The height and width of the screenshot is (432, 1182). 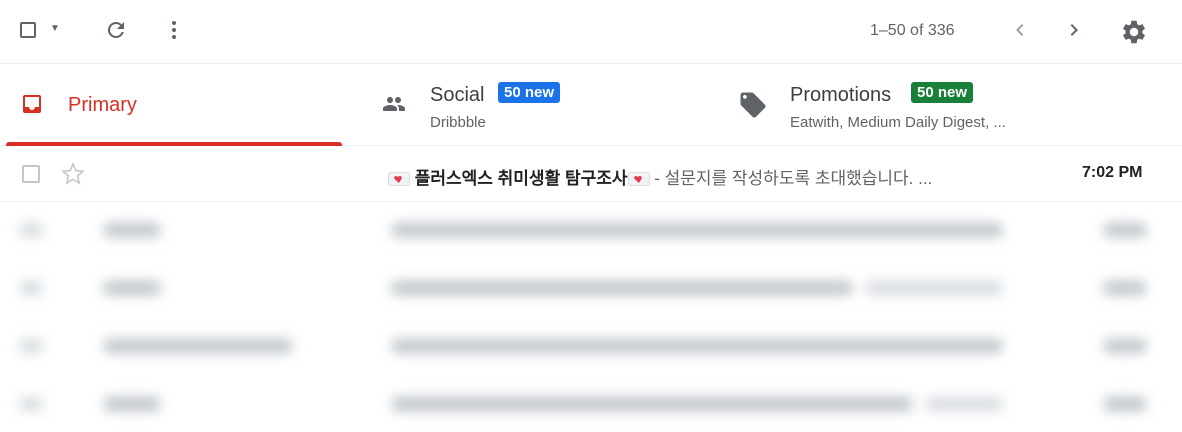 I want to click on toolbar: ▼ 1–50 of 336, so click(x=591, y=32).